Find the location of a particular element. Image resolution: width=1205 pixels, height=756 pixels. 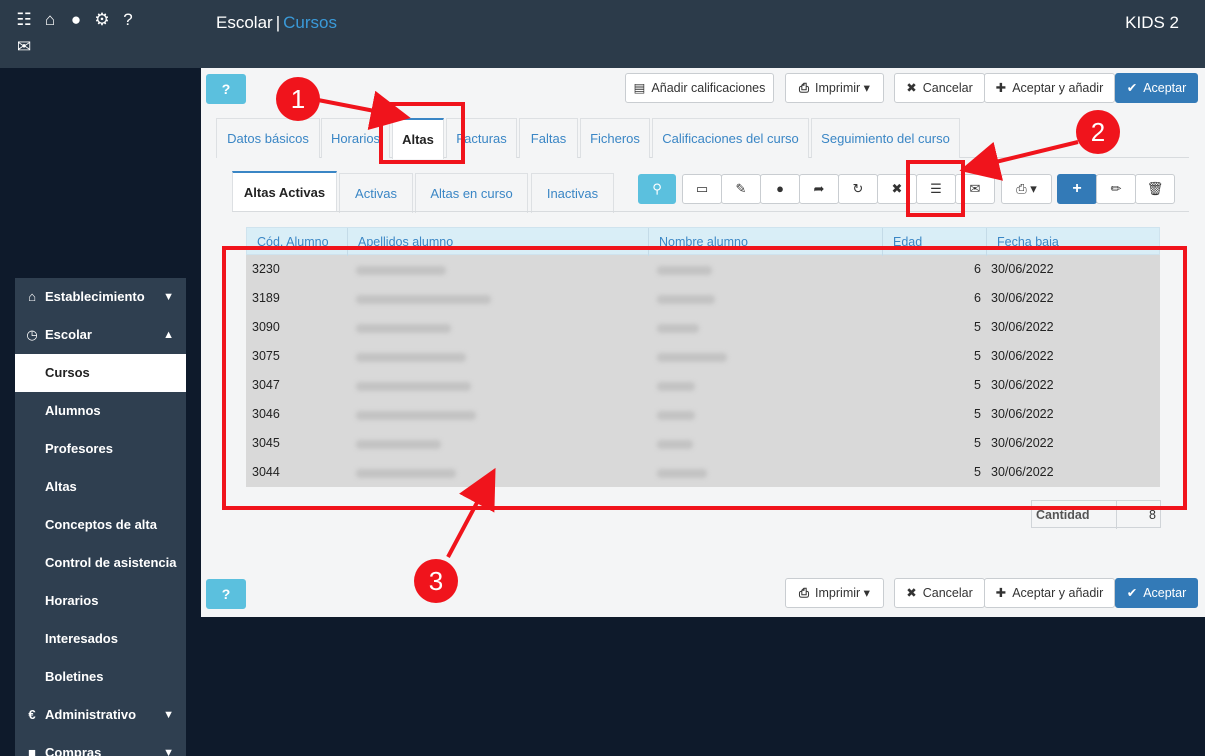

envelope-icon: ✉ is located at coordinates (975, 188).